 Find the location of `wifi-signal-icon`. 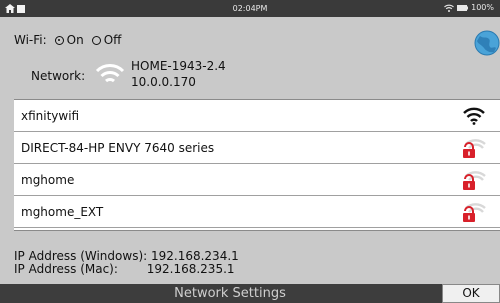

wifi-signal-icon is located at coordinates (474, 116).